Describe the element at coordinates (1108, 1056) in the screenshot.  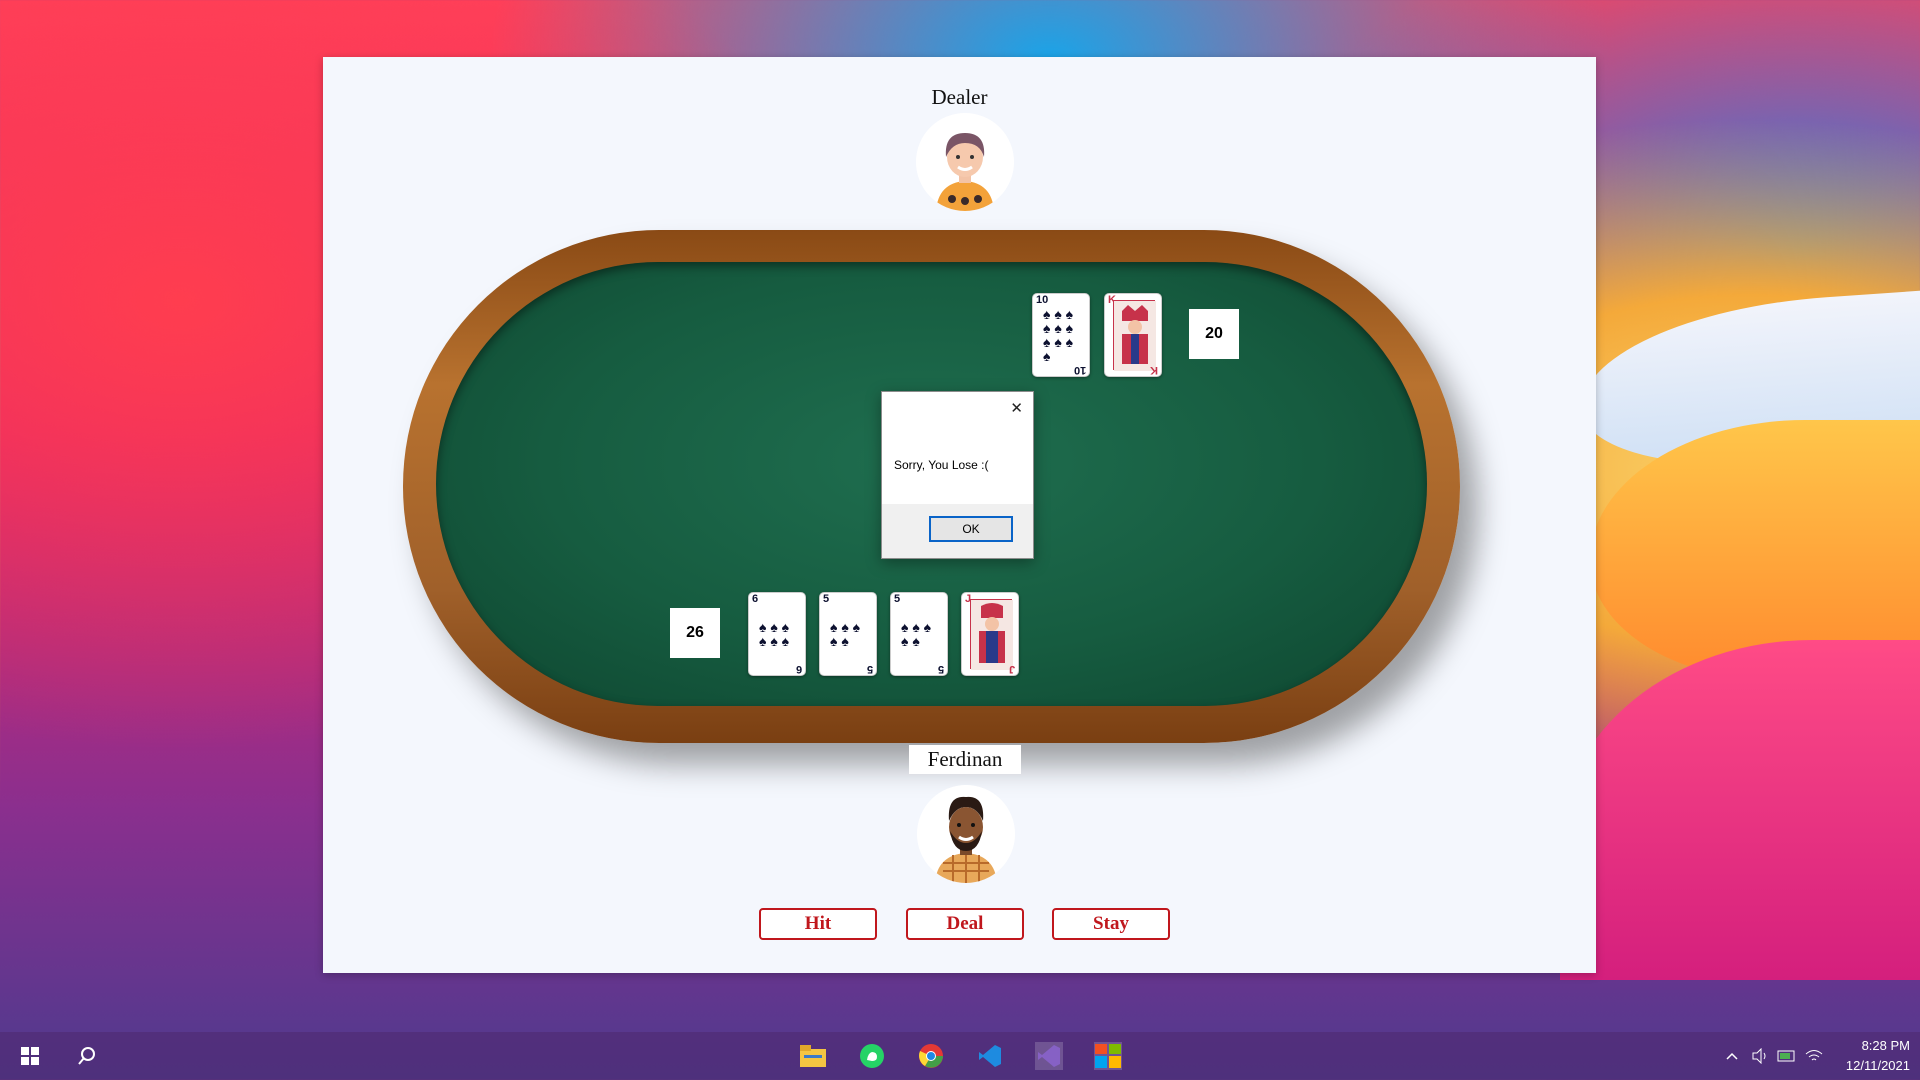
I see `winforms-app-icon` at that location.